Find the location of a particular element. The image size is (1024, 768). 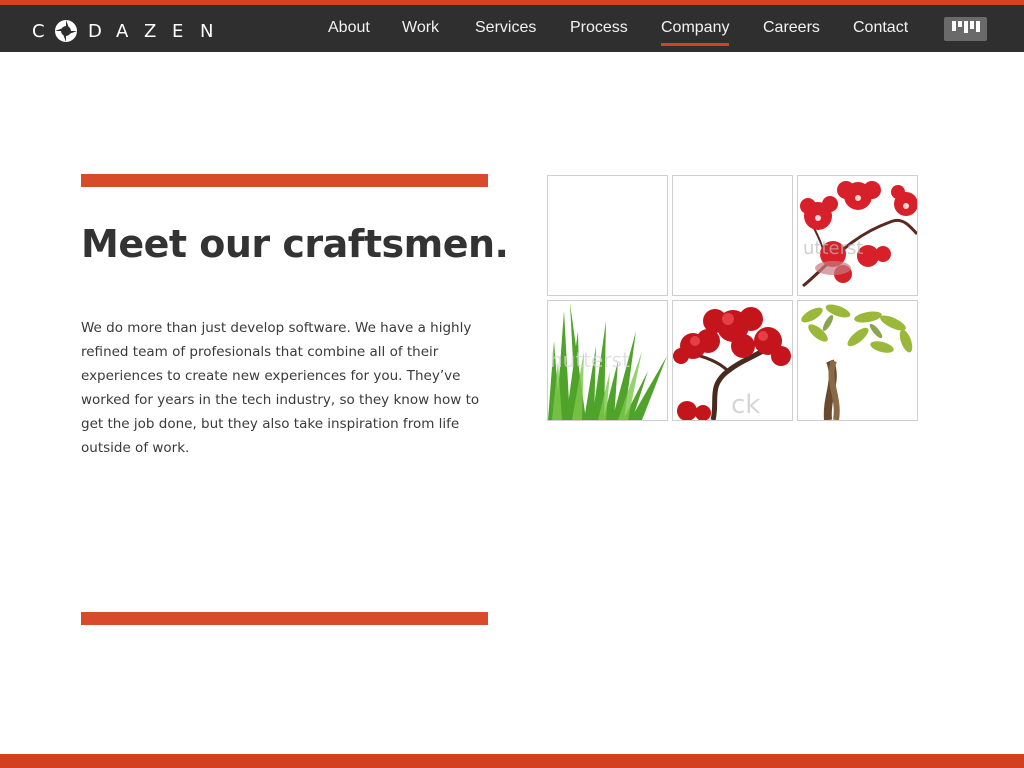

top-section-divider is located at coordinates (284, 180).